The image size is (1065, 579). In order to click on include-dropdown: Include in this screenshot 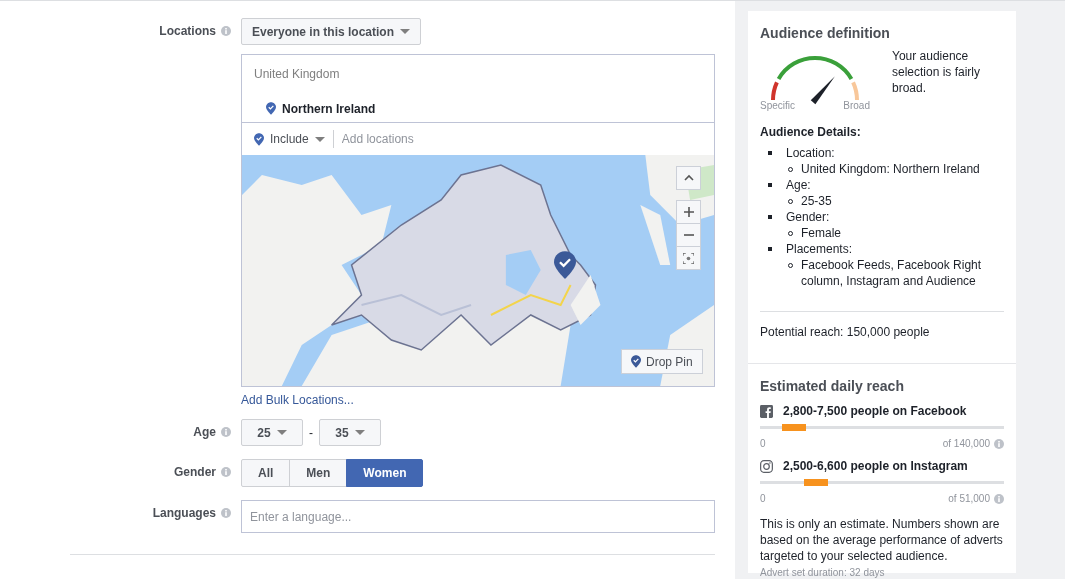, I will do `click(288, 139)`.